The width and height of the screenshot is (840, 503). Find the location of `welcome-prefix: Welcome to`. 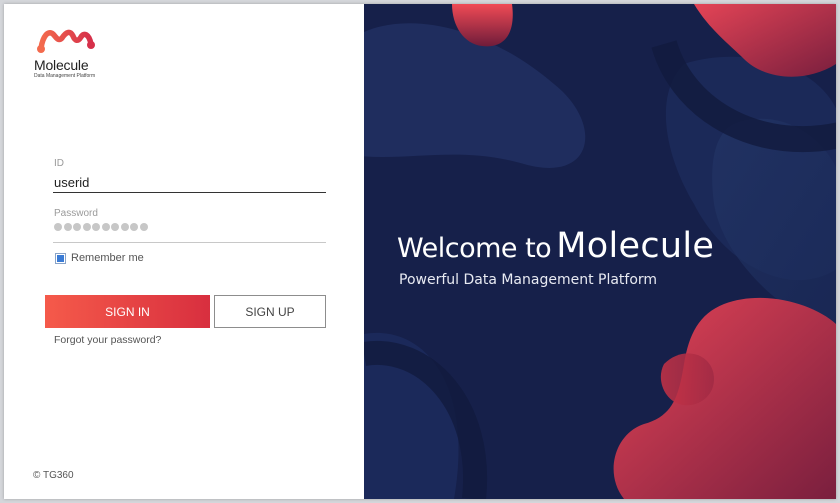

welcome-prefix: Welcome to is located at coordinates (474, 248).